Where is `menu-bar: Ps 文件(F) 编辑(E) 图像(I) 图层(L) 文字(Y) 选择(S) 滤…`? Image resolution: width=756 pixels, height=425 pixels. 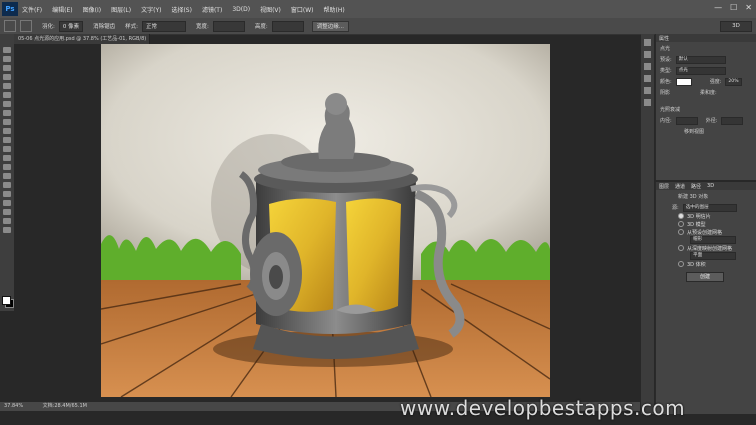
menu-bar: Ps 文件(F) 编辑(E) 图像(I) 图层(L) 文字(Y) 选择(S) 滤… is located at coordinates (378, 9).